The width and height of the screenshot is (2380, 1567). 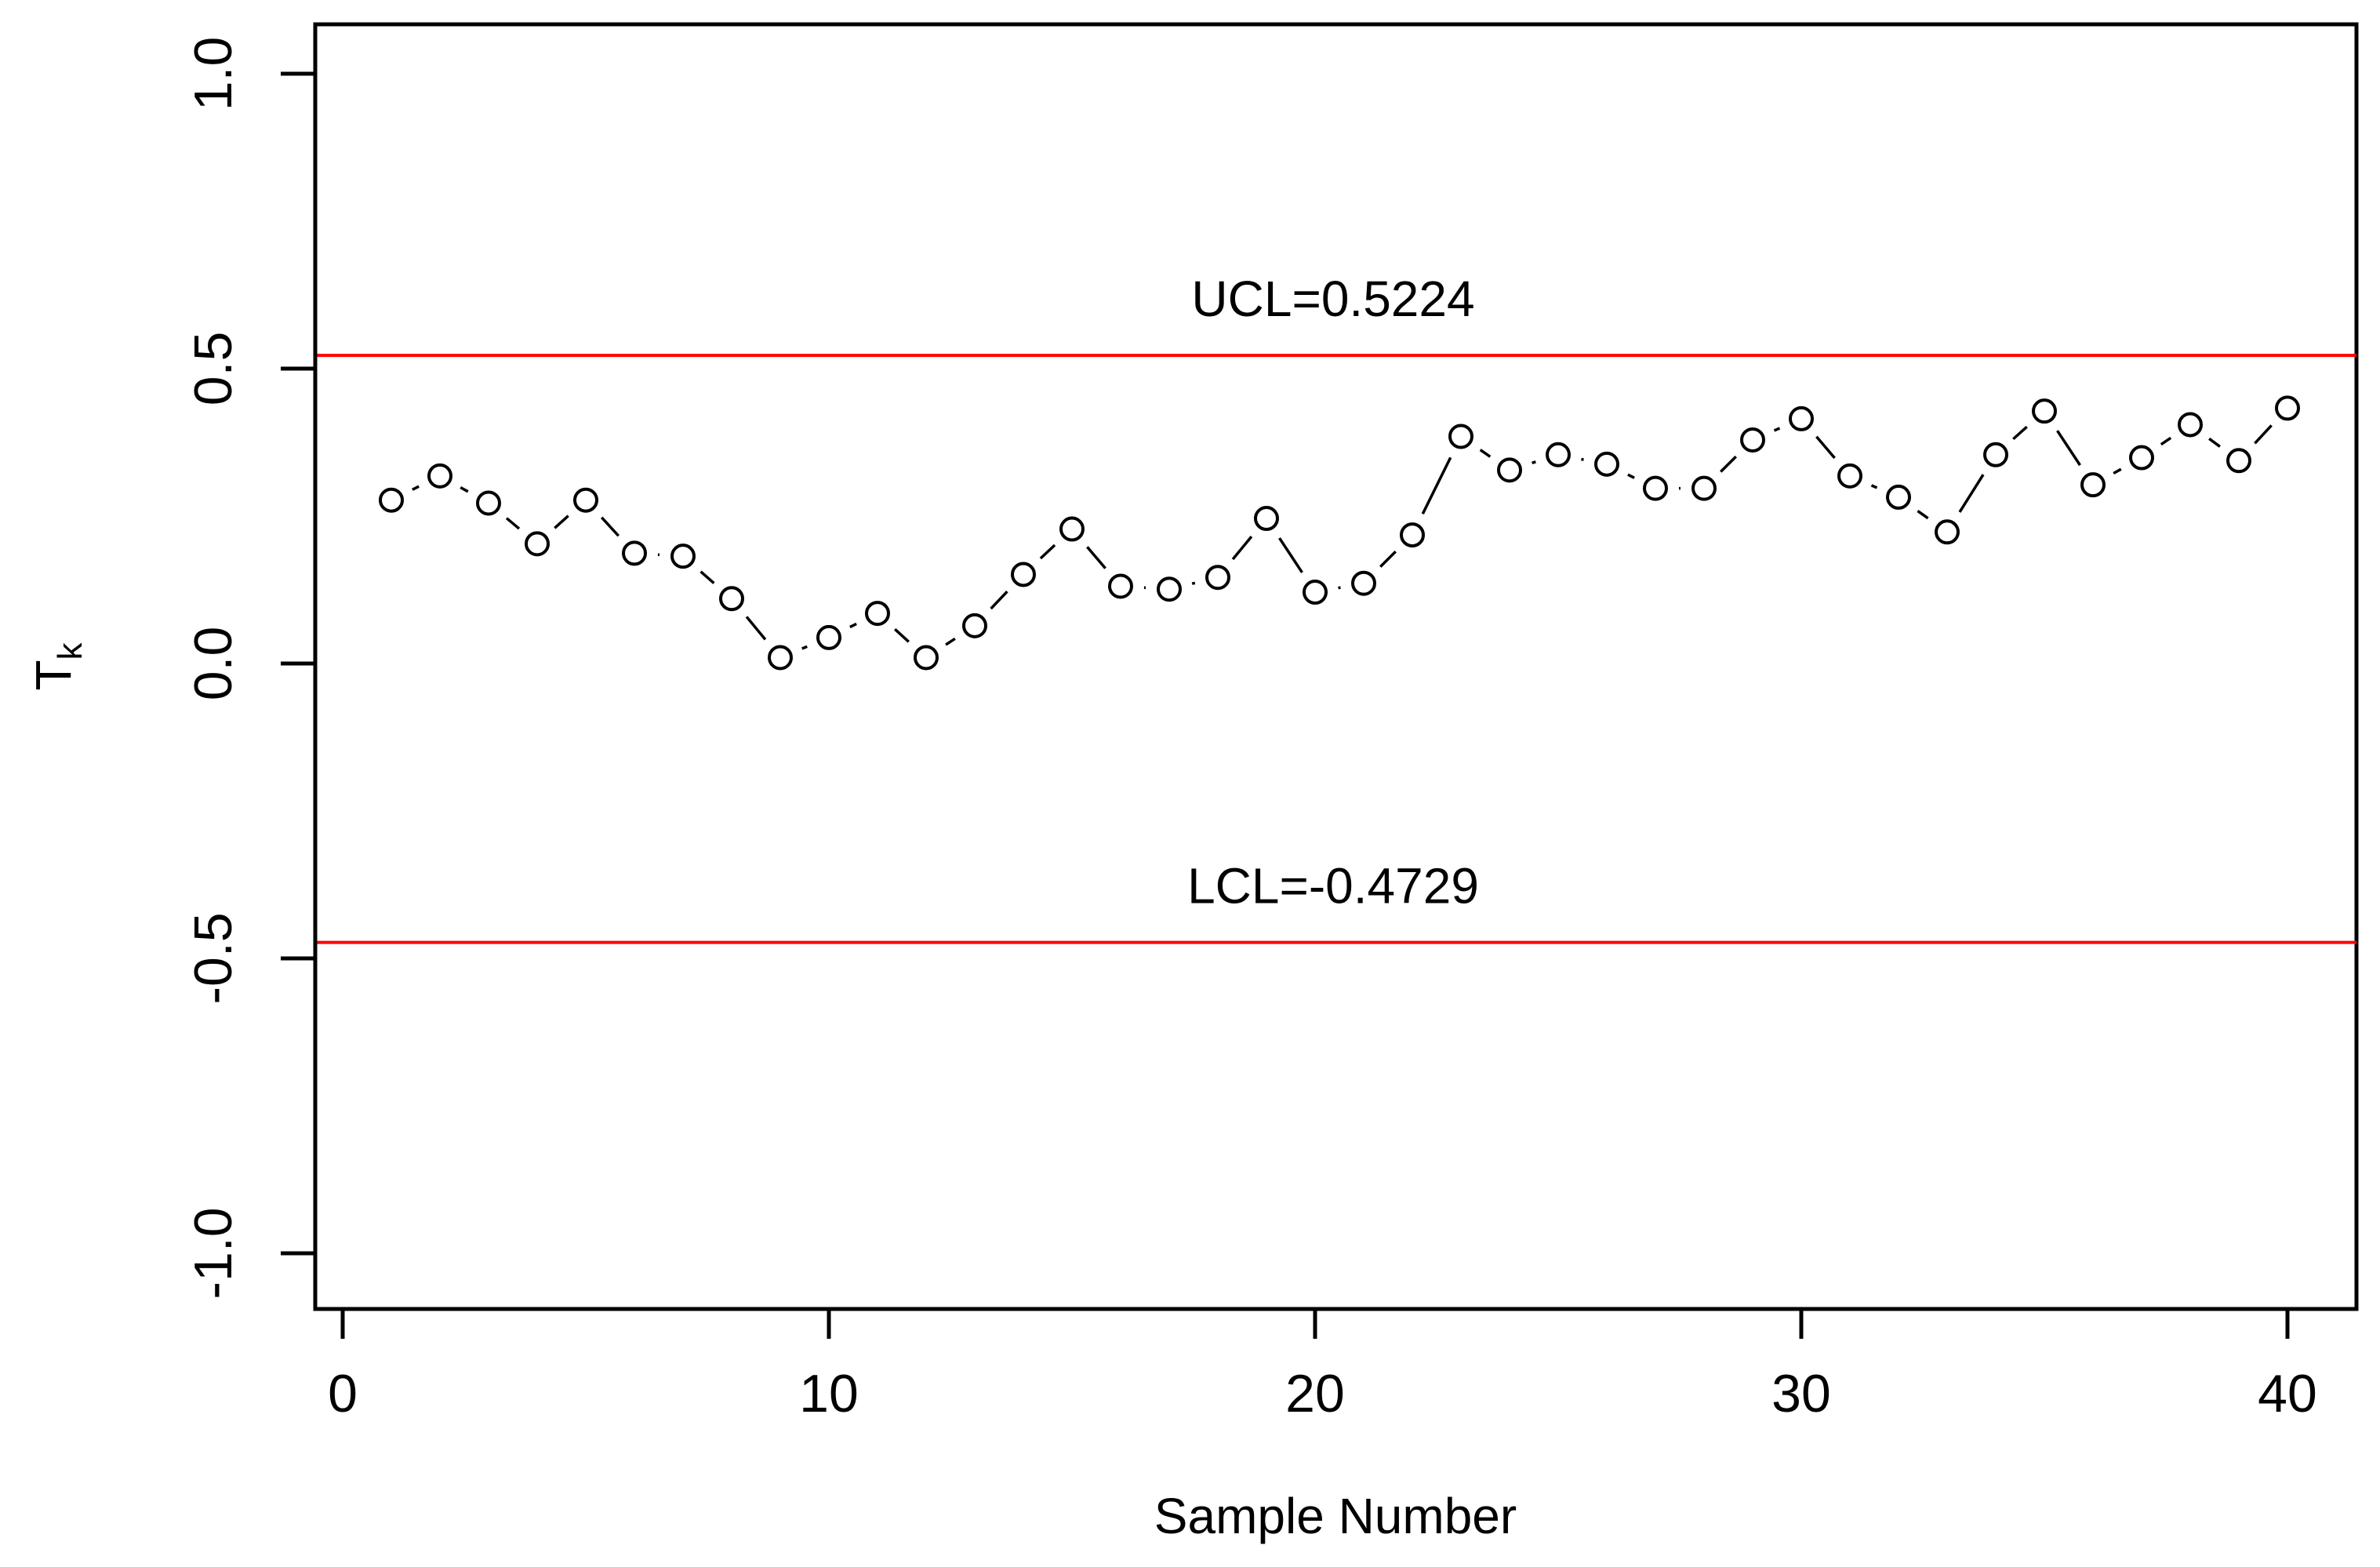 What do you see at coordinates (2287, 1393) in the screenshot?
I see `x-tick-label: 40` at bounding box center [2287, 1393].